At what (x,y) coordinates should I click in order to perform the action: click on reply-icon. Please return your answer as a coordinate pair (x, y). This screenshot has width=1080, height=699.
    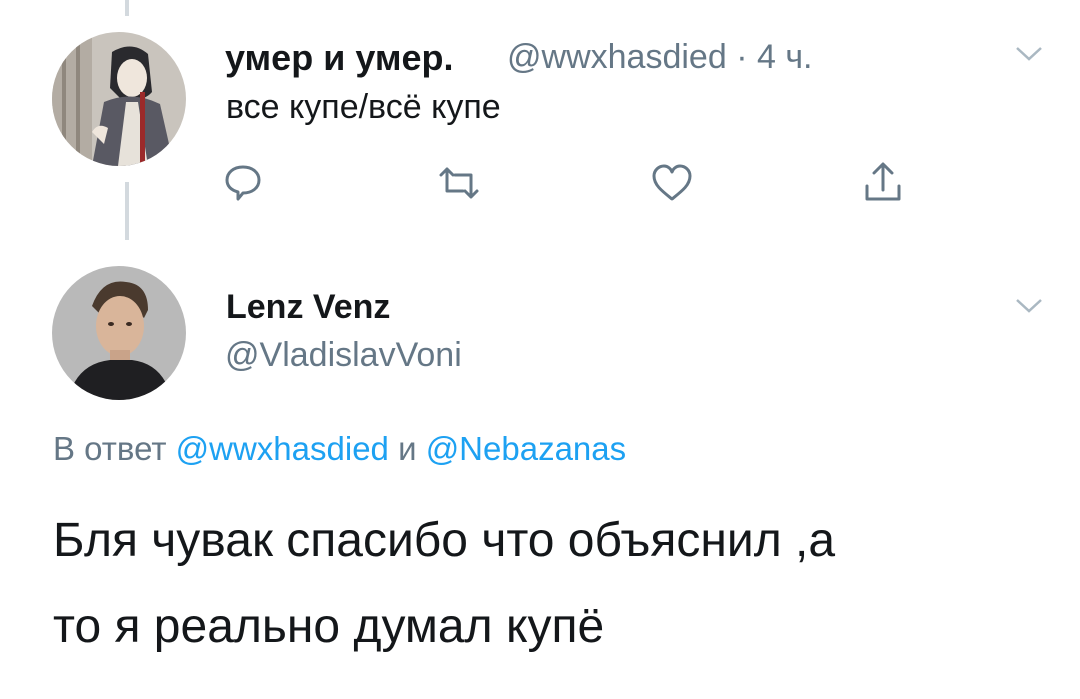
    Looking at the image, I should click on (243, 182).